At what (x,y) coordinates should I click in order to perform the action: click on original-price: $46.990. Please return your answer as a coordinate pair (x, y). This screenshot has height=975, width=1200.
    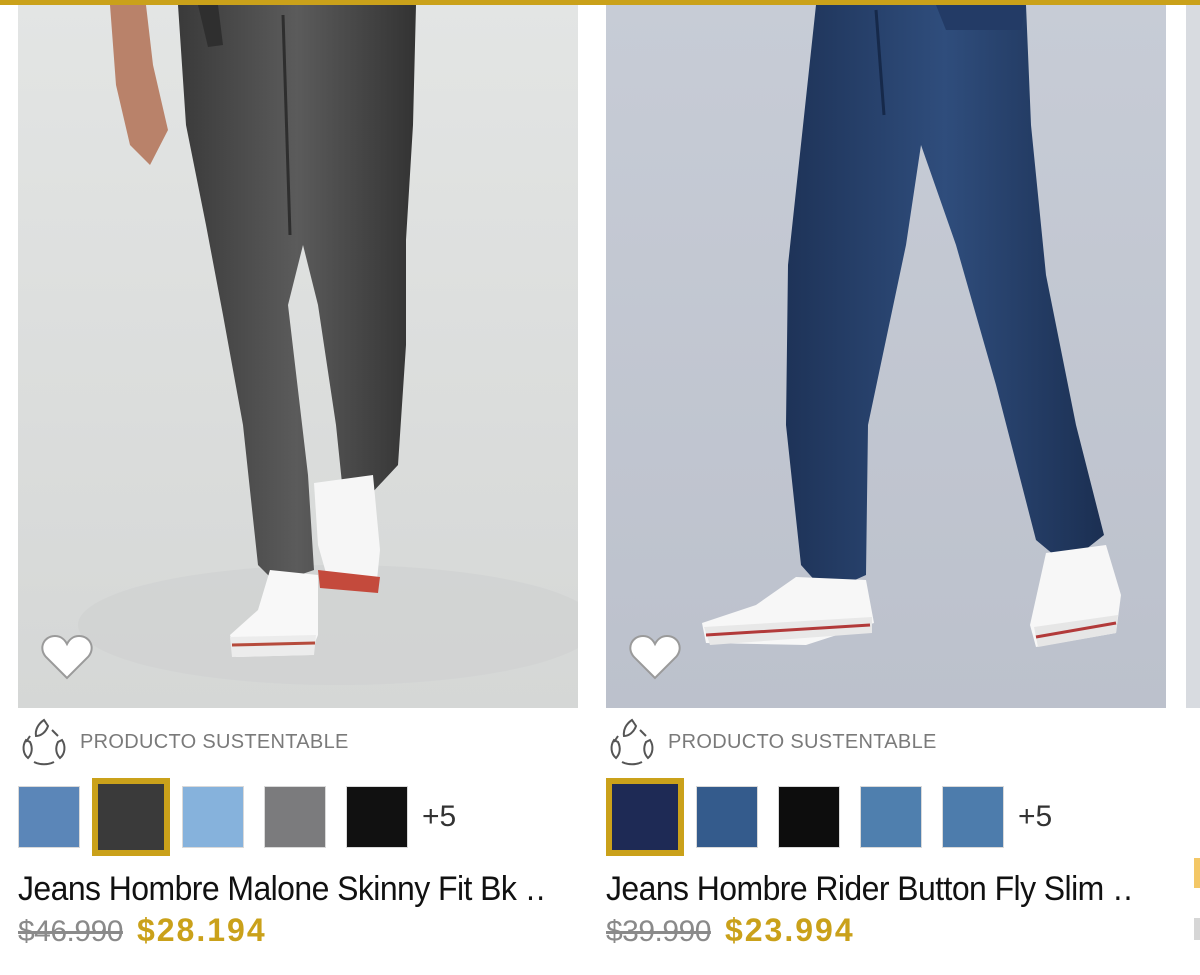
    Looking at the image, I should click on (70, 931).